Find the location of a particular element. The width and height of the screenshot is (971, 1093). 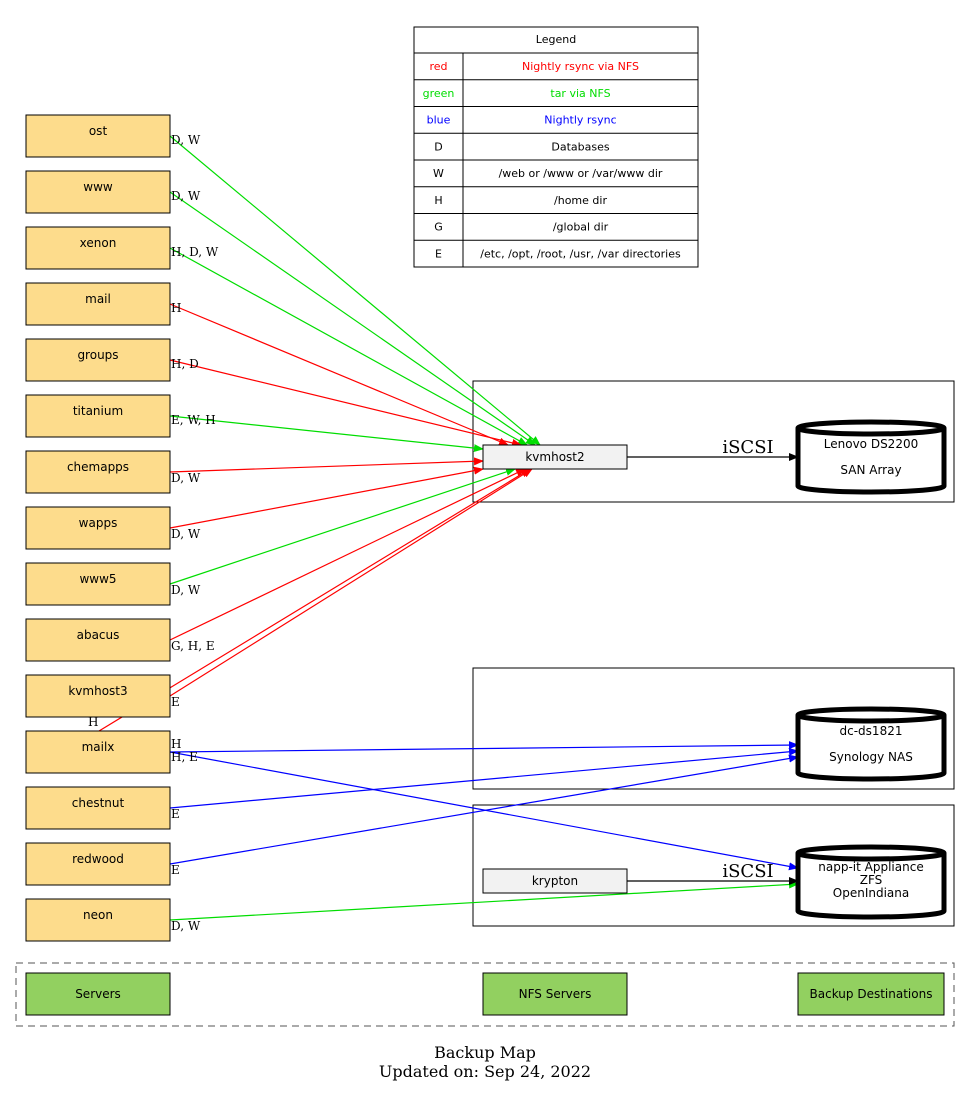

destination-label: Synology NAS is located at coordinates (871, 757).